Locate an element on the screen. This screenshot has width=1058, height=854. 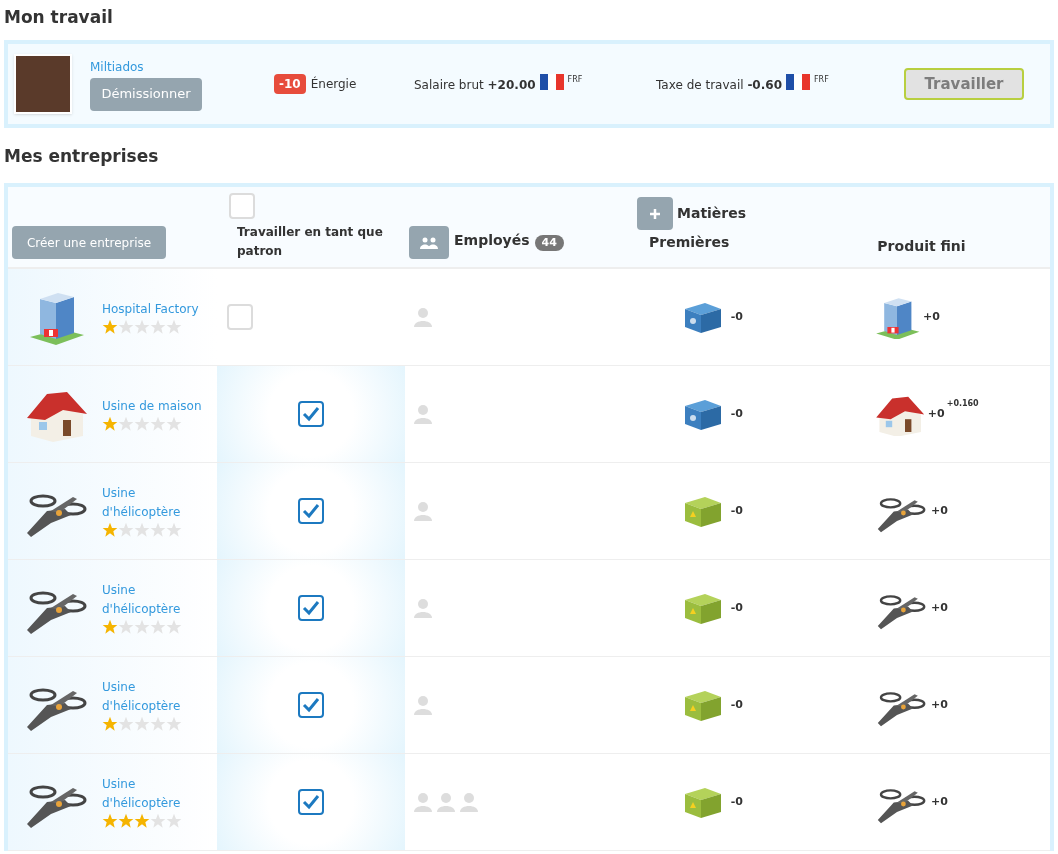
company-link: Hospital Factory is located at coordinates (155, 309).